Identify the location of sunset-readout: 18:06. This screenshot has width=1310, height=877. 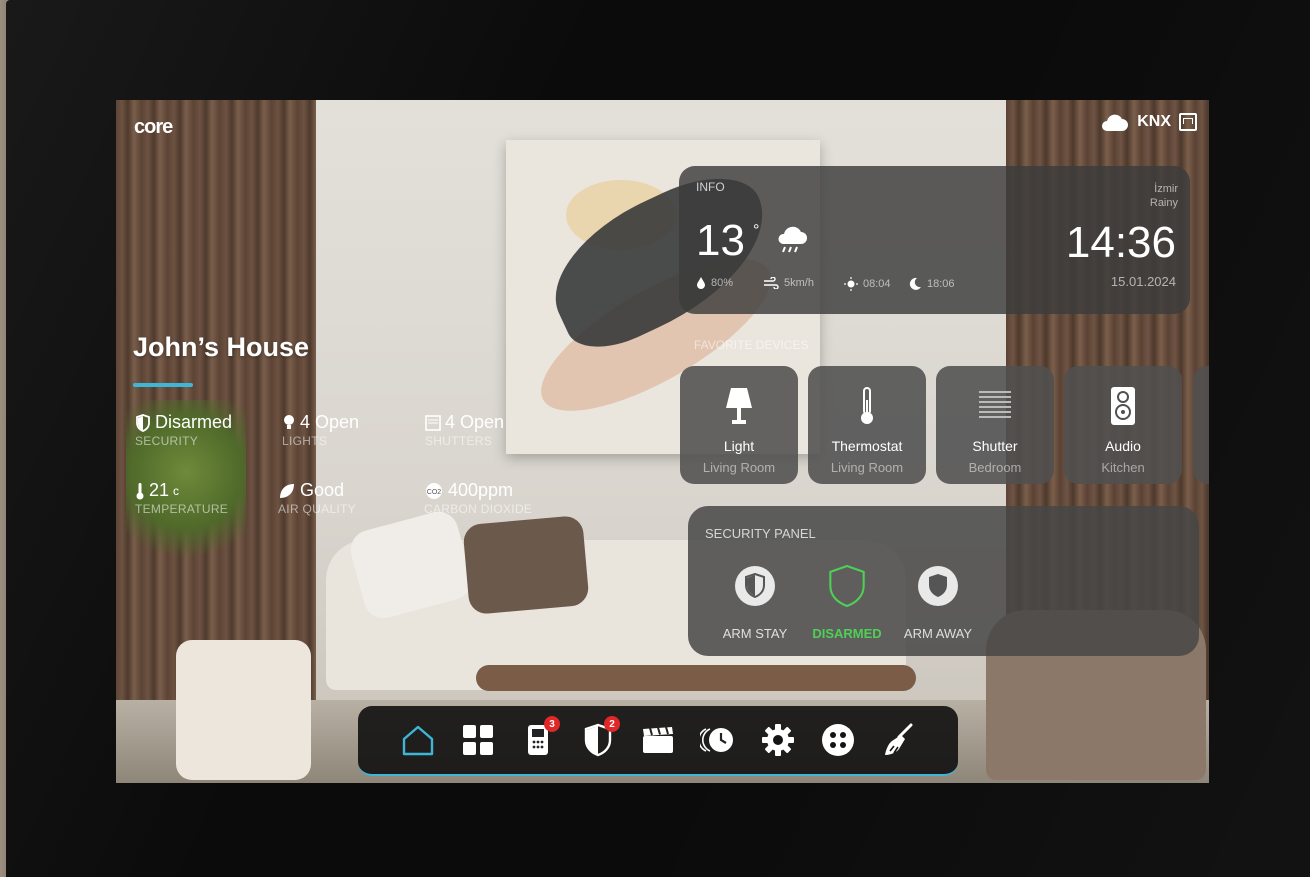
(931, 284).